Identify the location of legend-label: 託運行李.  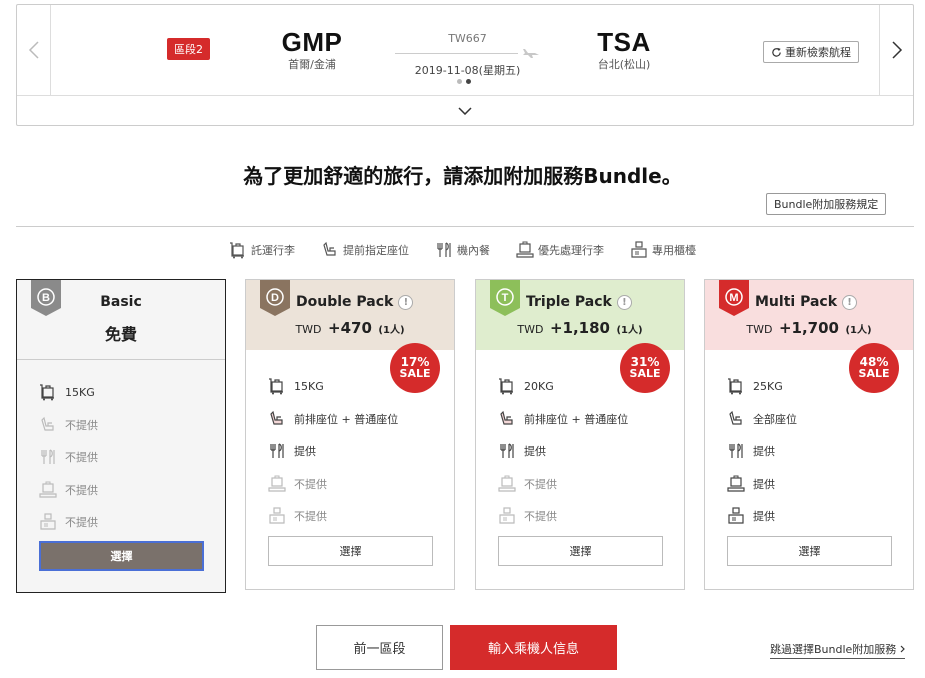
(273, 250).